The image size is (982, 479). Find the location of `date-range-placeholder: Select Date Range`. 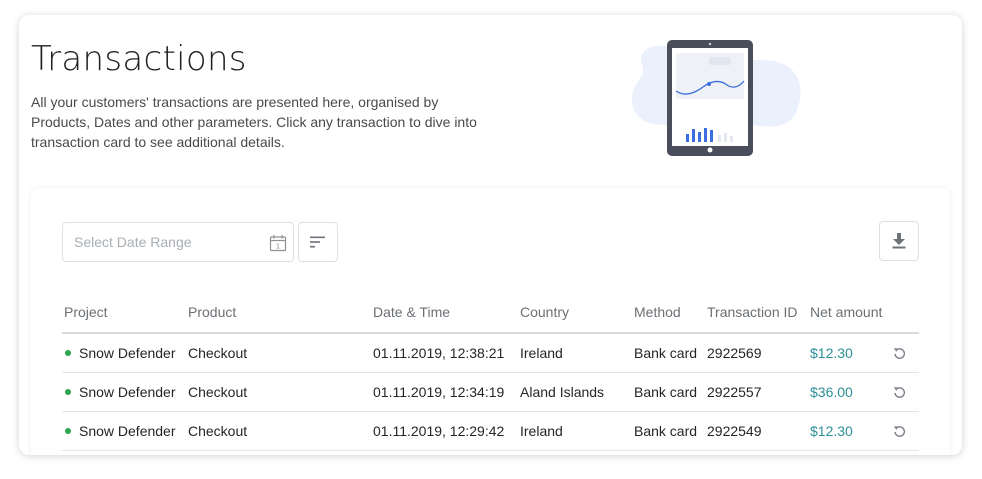

date-range-placeholder: Select Date Range is located at coordinates (133, 242).